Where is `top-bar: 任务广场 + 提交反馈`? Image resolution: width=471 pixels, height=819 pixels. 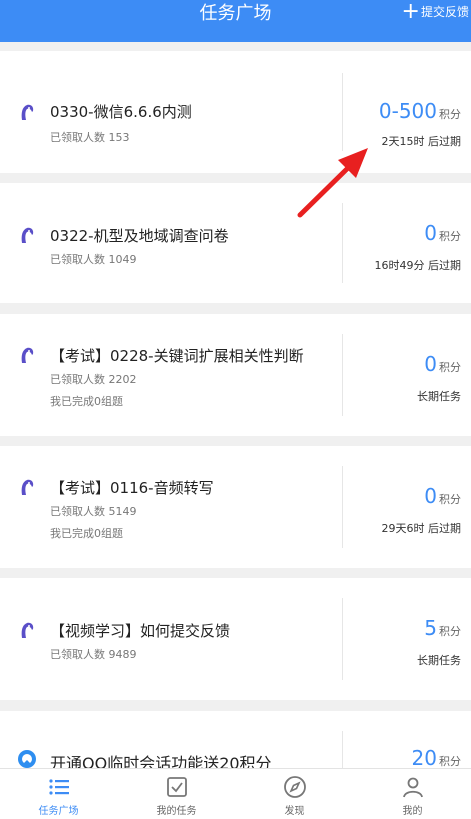
top-bar: 任务广场 + 提交反馈 is located at coordinates (235, 21).